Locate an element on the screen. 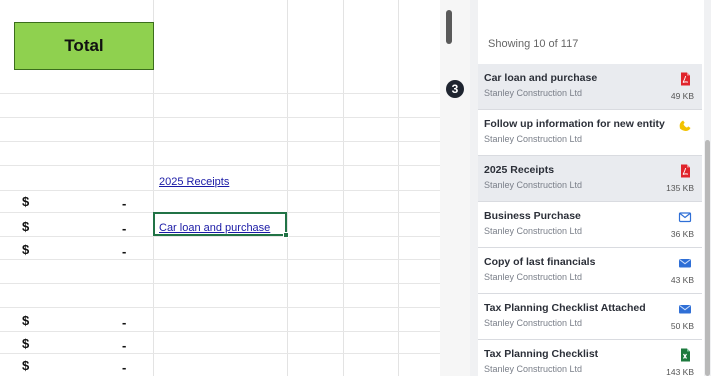 The height and width of the screenshot is (376, 711). document-title: Car loan and purchase is located at coordinates (541, 78).